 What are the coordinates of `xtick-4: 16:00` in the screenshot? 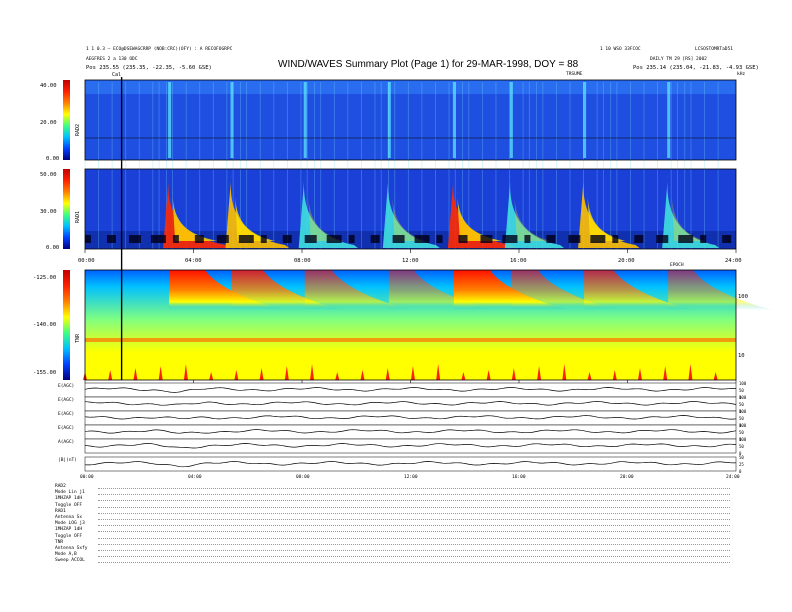 It's located at (518, 261).